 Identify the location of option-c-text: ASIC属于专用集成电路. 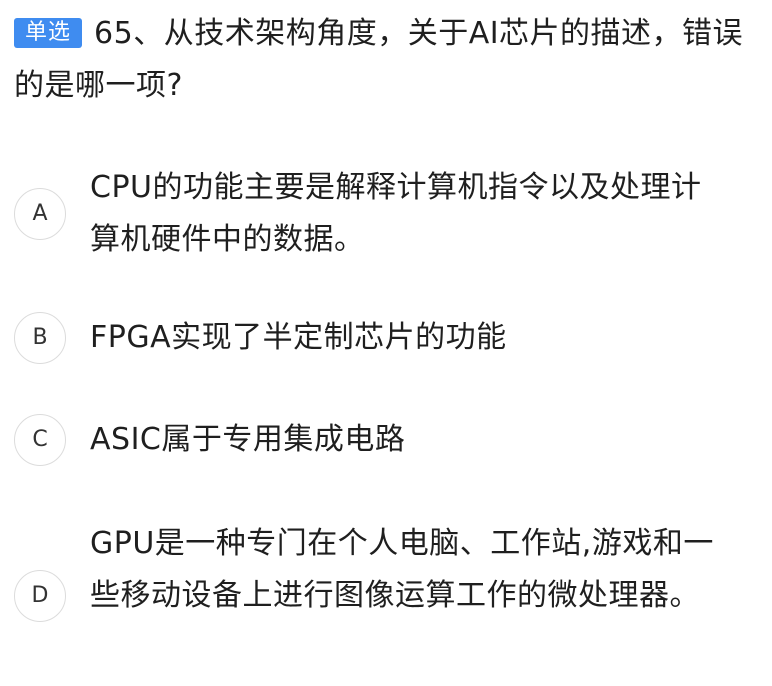
(248, 439).